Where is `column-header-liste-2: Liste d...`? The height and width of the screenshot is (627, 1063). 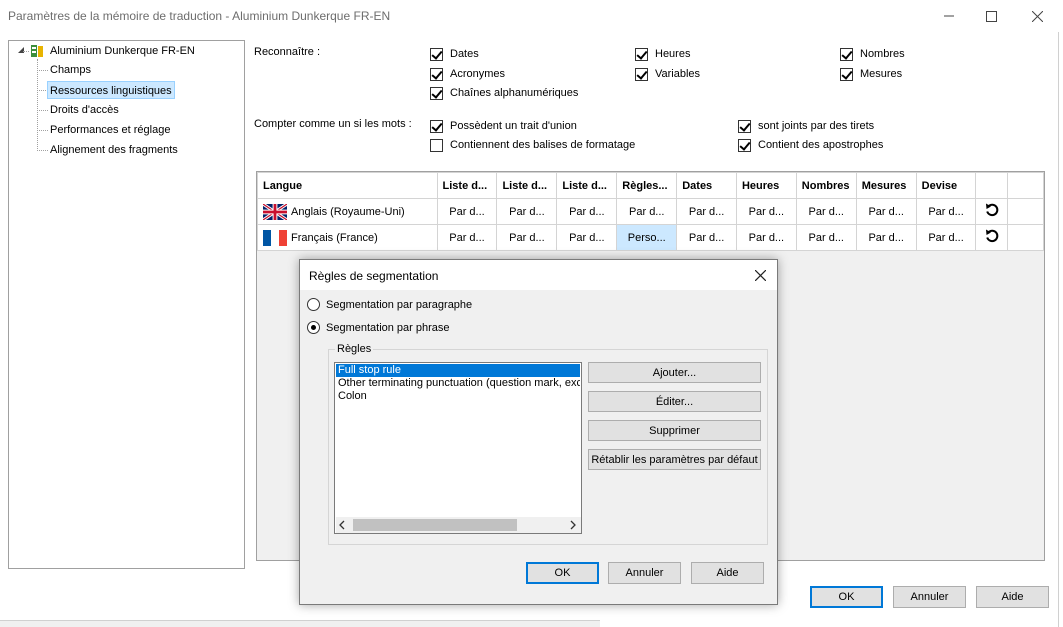
column-header-liste-2: Liste d... is located at coordinates (527, 185).